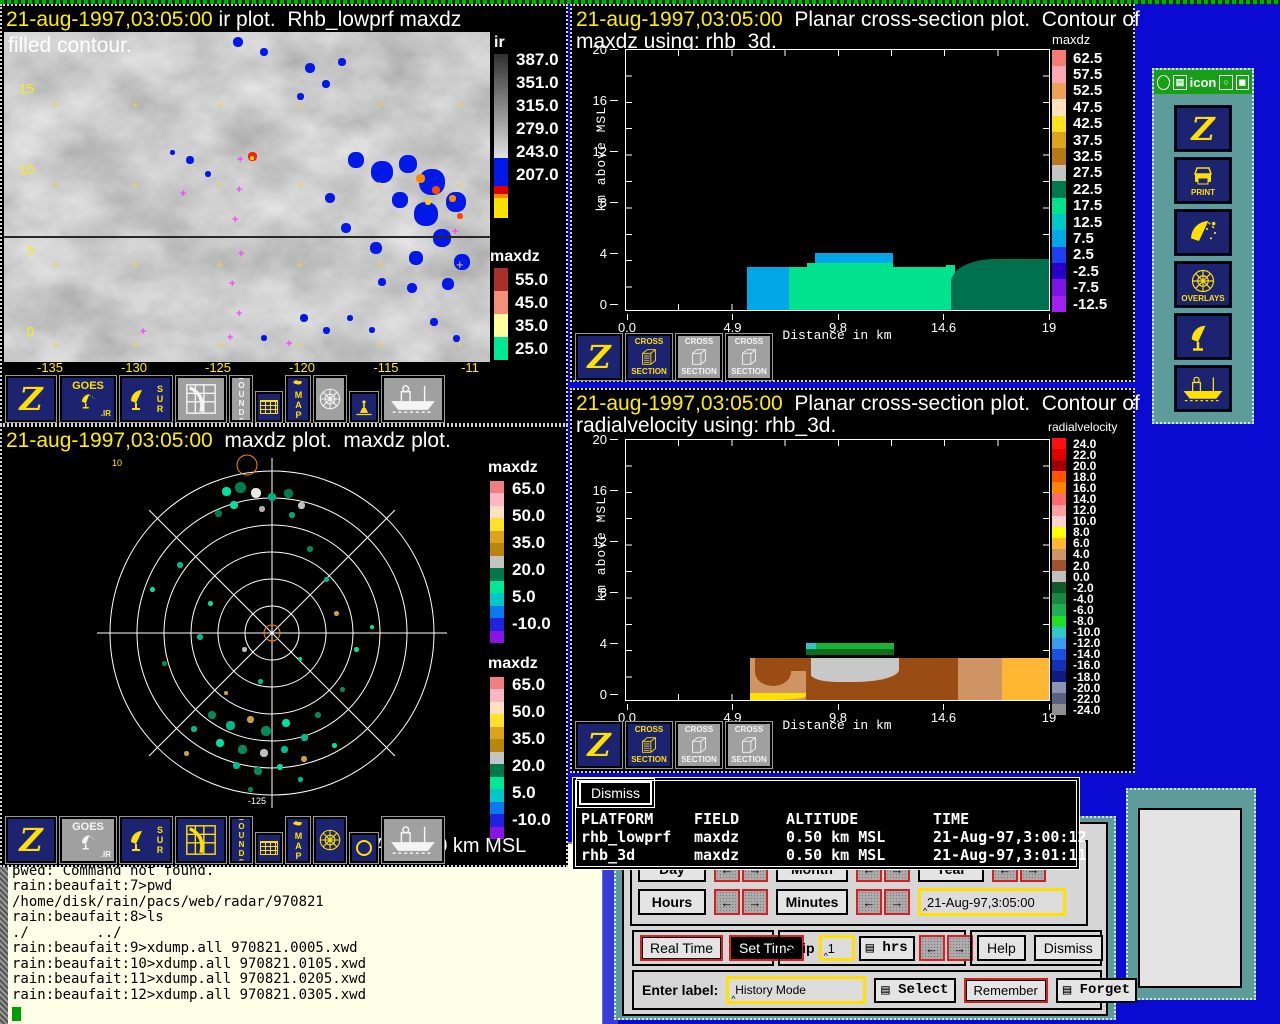 The width and height of the screenshot is (1280, 1024). What do you see at coordinates (672, 902) in the screenshot?
I see `hours-button: Hours` at bounding box center [672, 902].